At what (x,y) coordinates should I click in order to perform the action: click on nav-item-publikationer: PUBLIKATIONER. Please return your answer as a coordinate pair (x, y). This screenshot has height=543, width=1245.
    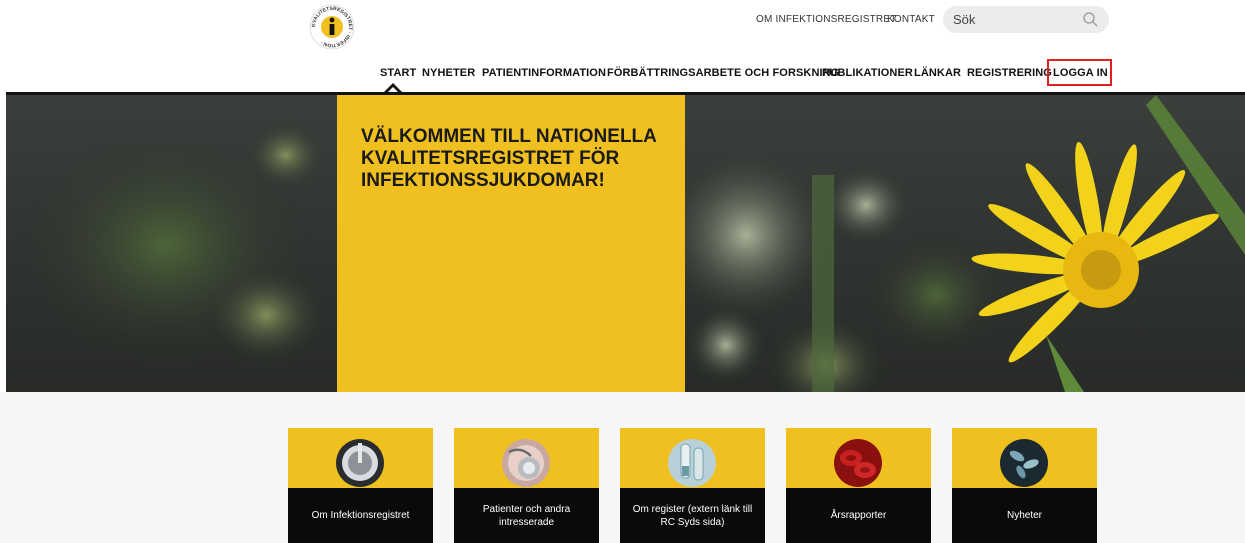
    Looking at the image, I should click on (867, 73).